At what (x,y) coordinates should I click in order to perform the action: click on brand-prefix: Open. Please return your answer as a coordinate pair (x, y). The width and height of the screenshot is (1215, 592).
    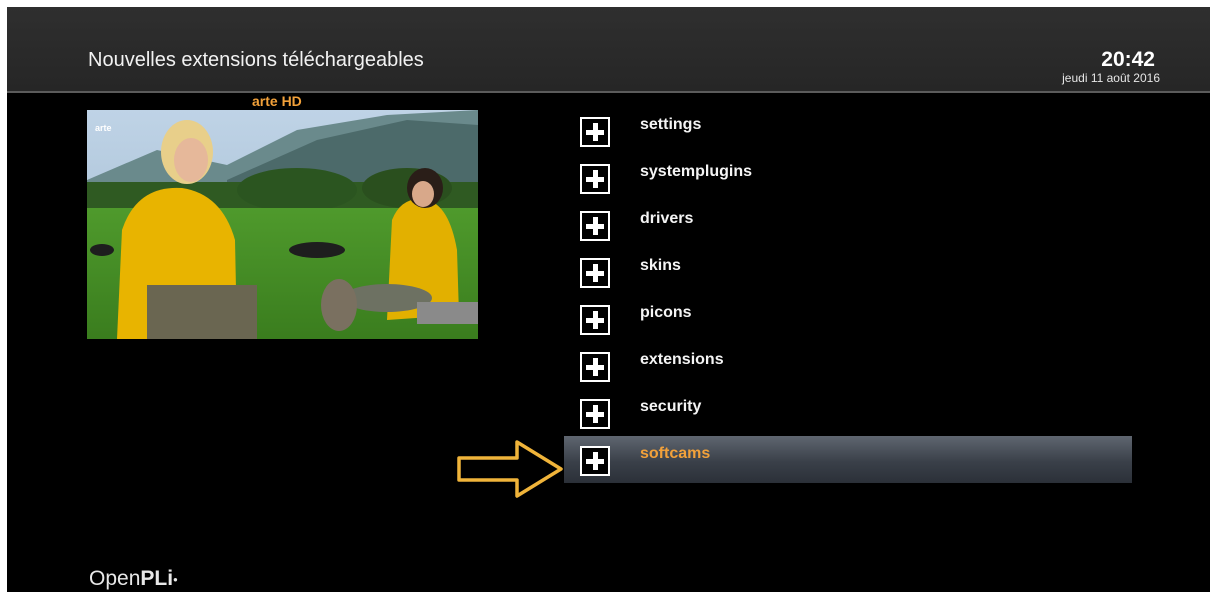
    Looking at the image, I should click on (115, 578).